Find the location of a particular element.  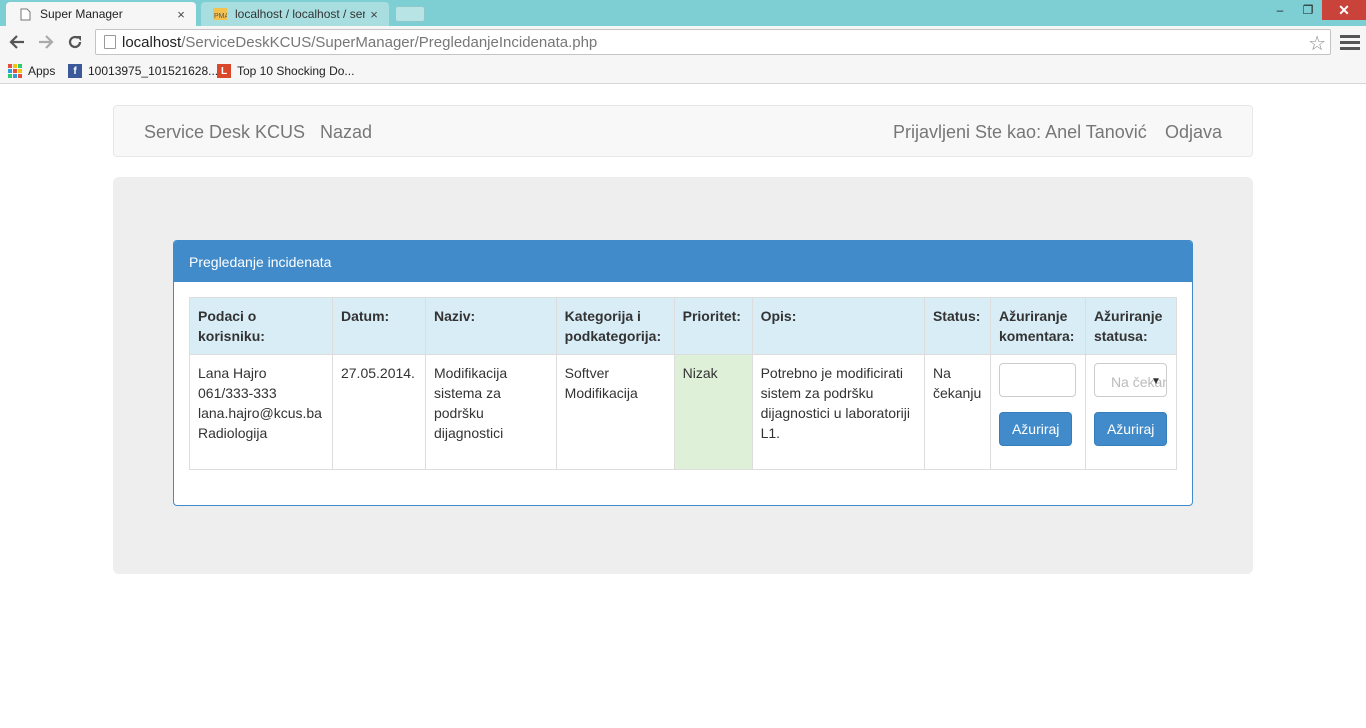

tab-super-manager: Super Manager × is located at coordinates (101, 14).